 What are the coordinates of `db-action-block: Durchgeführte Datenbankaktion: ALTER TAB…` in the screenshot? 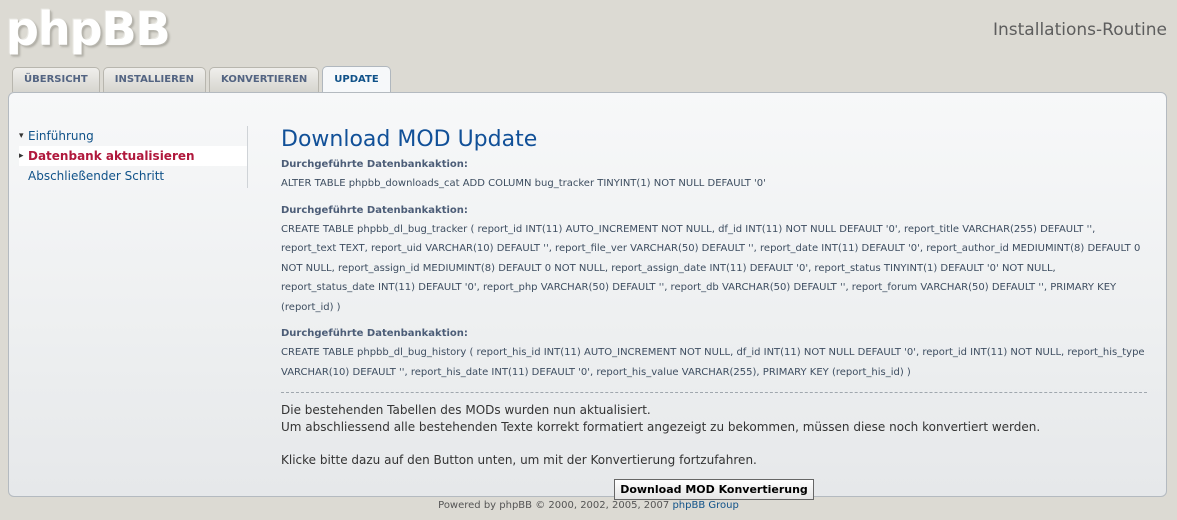 It's located at (714, 176).